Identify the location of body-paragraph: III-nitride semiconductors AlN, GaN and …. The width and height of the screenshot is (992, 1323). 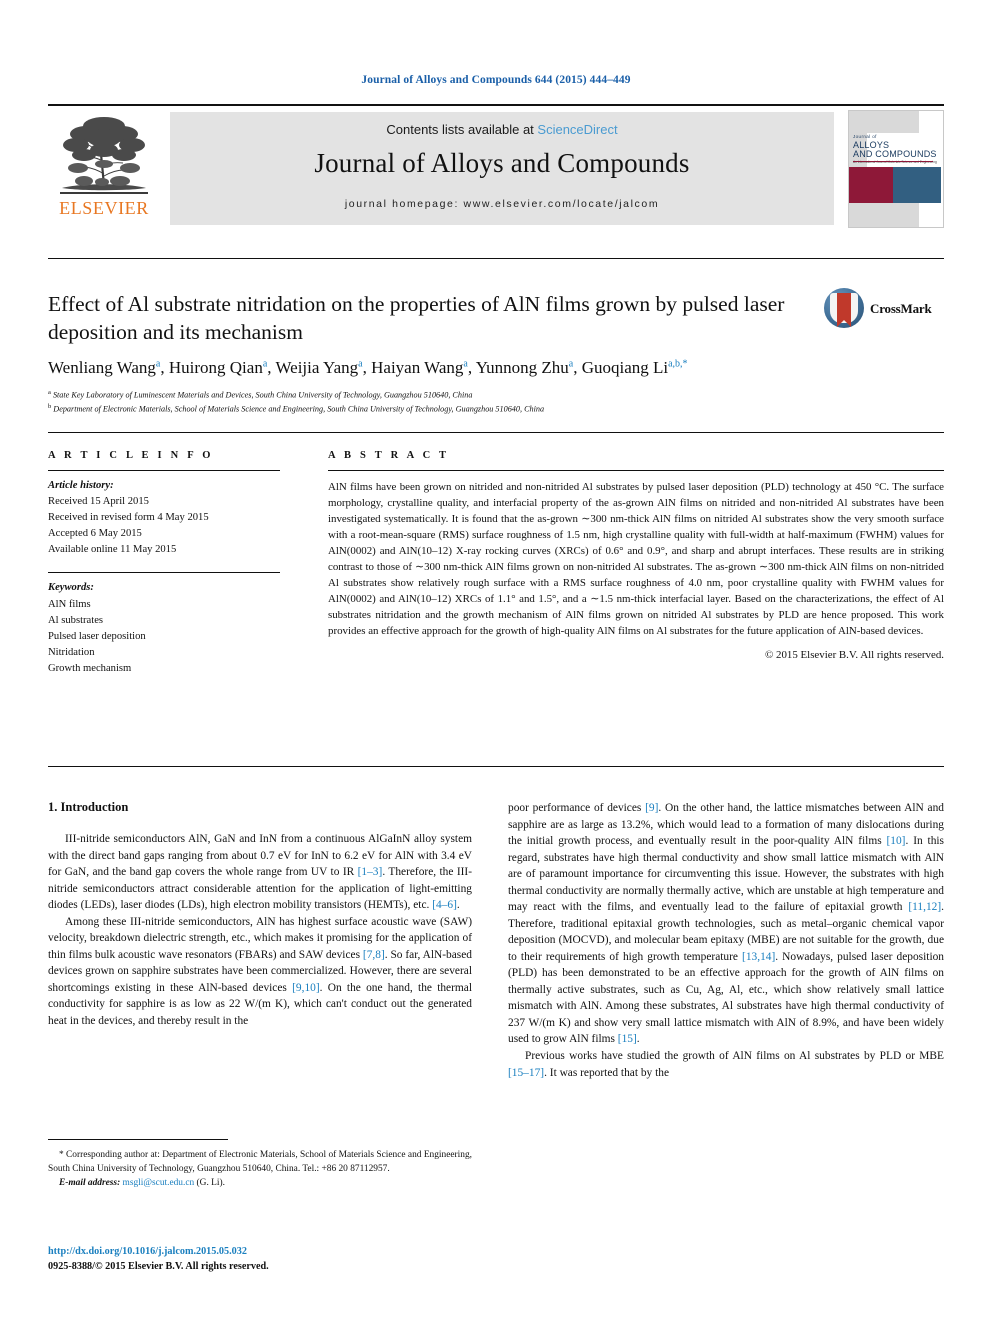
(260, 872).